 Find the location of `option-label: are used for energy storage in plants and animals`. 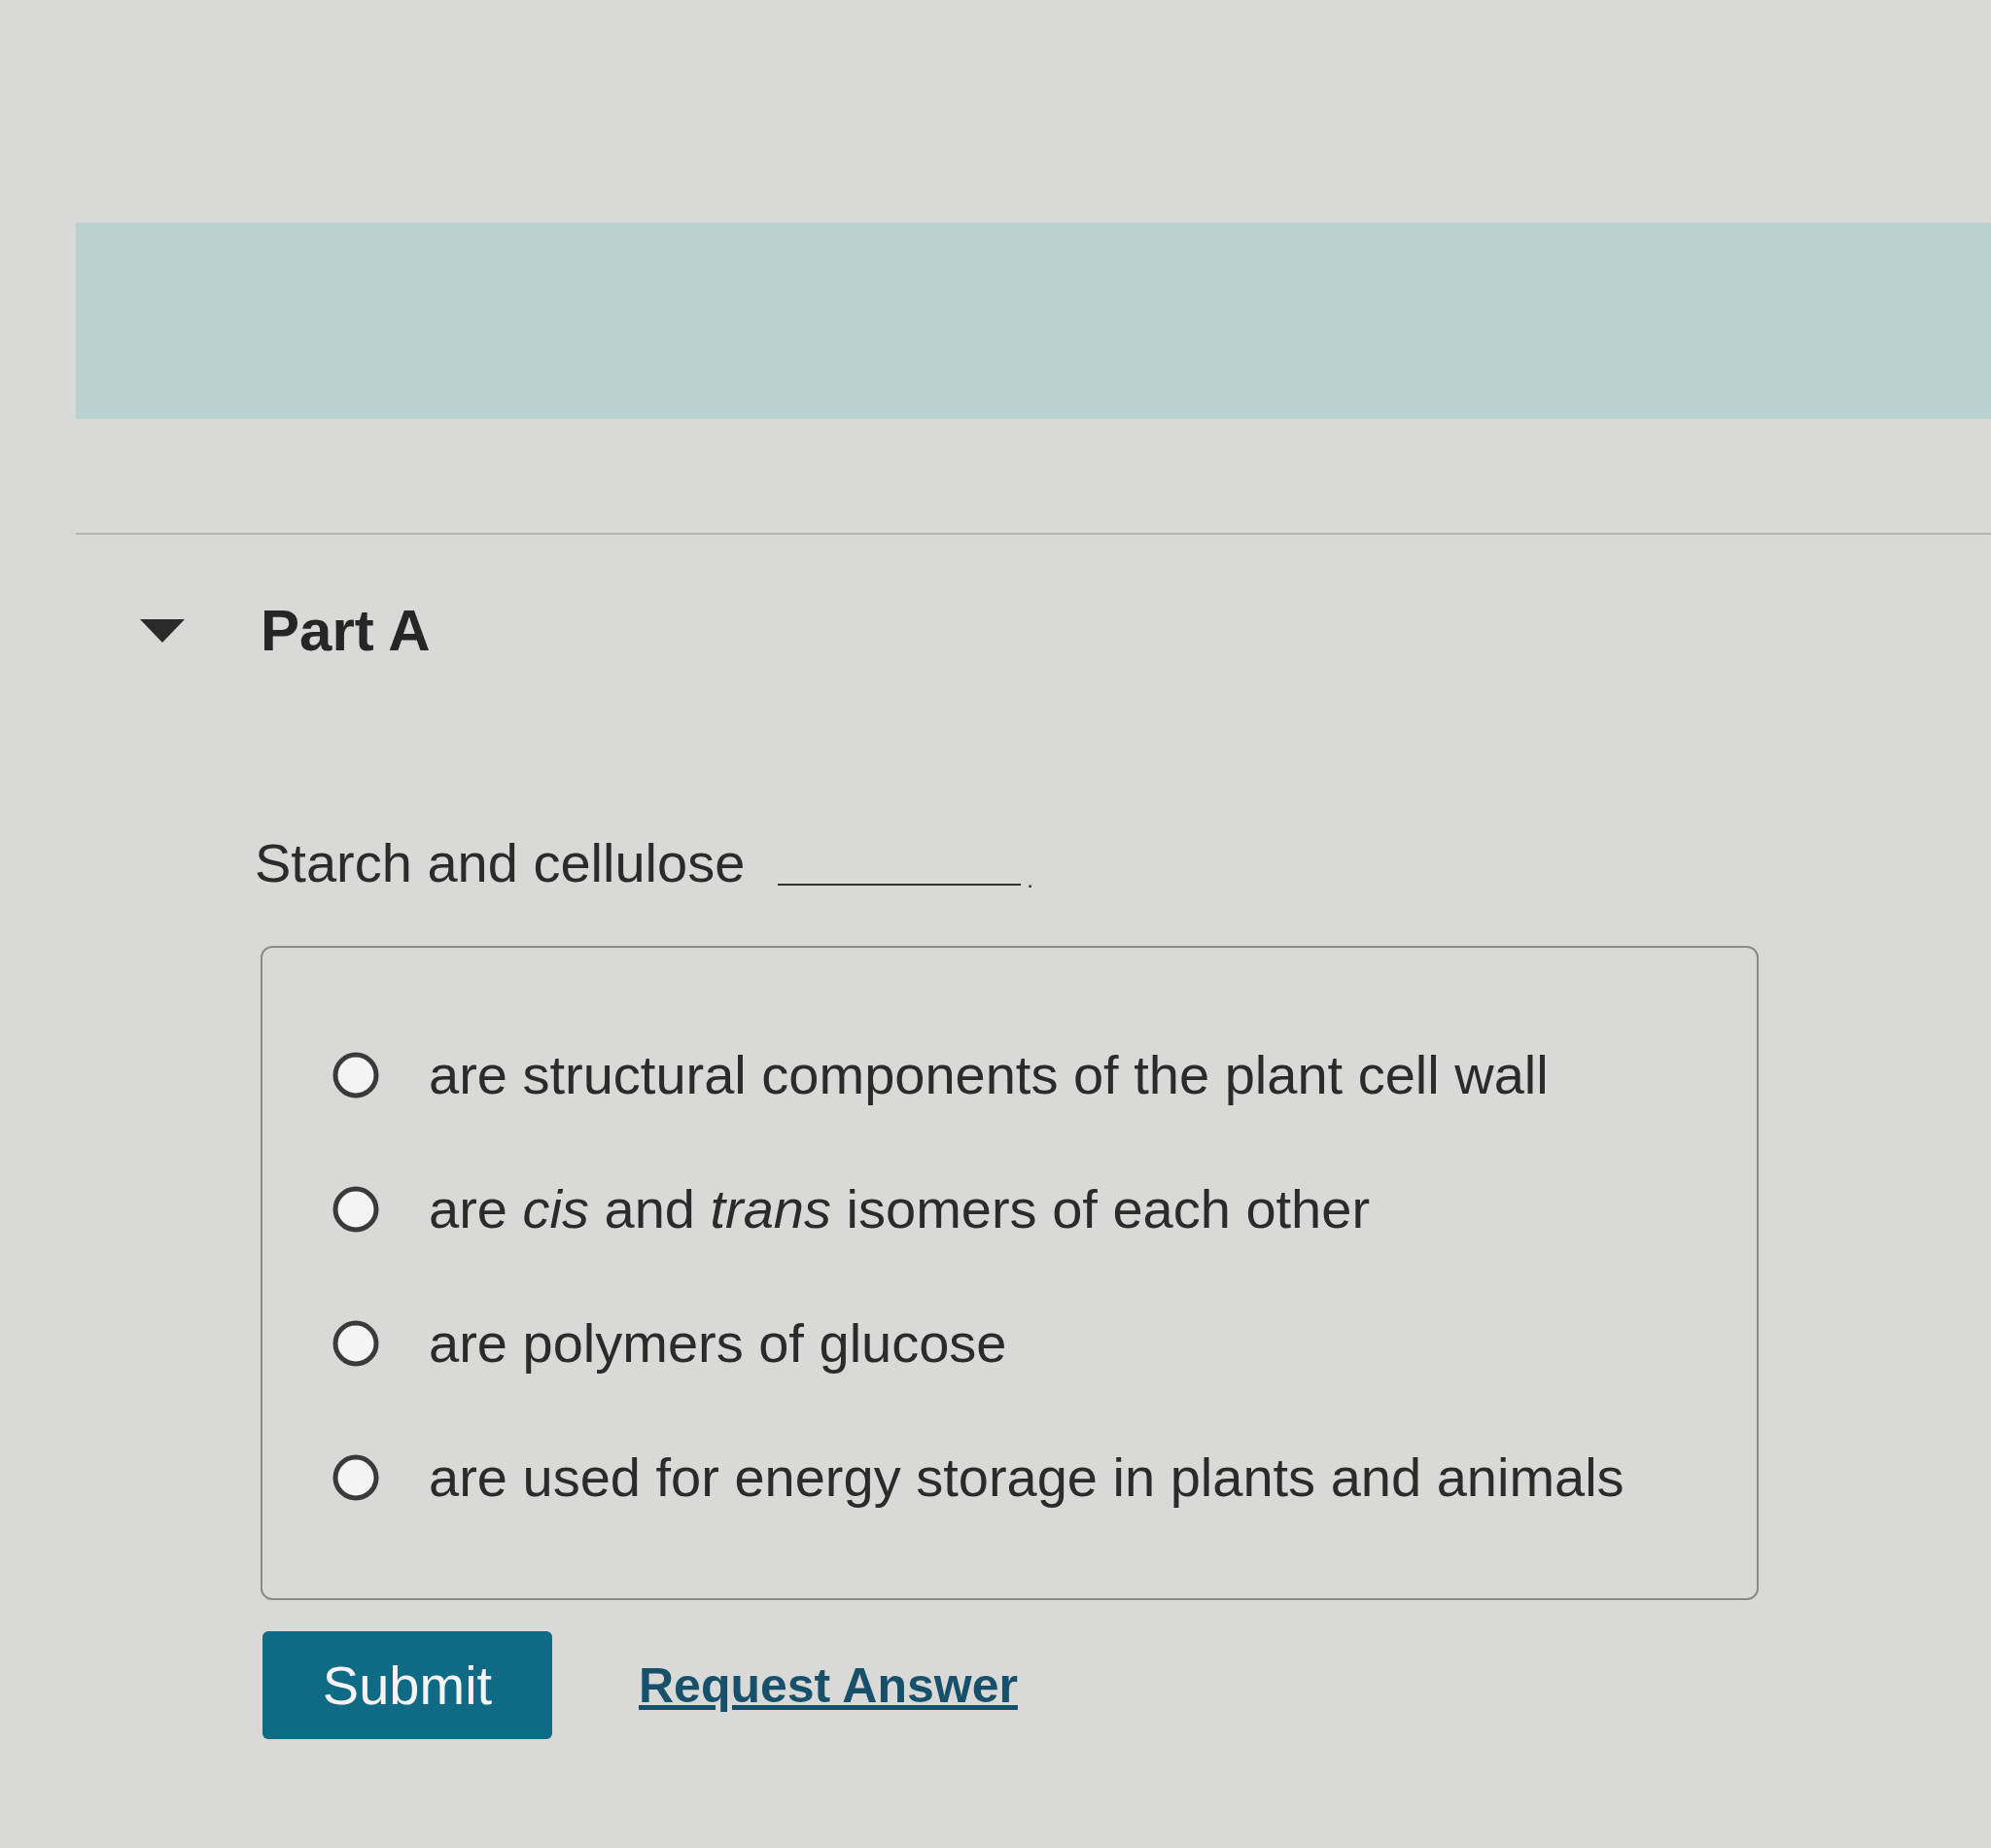

option-label: are used for energy storage in plants and animals is located at coordinates (1026, 1478).